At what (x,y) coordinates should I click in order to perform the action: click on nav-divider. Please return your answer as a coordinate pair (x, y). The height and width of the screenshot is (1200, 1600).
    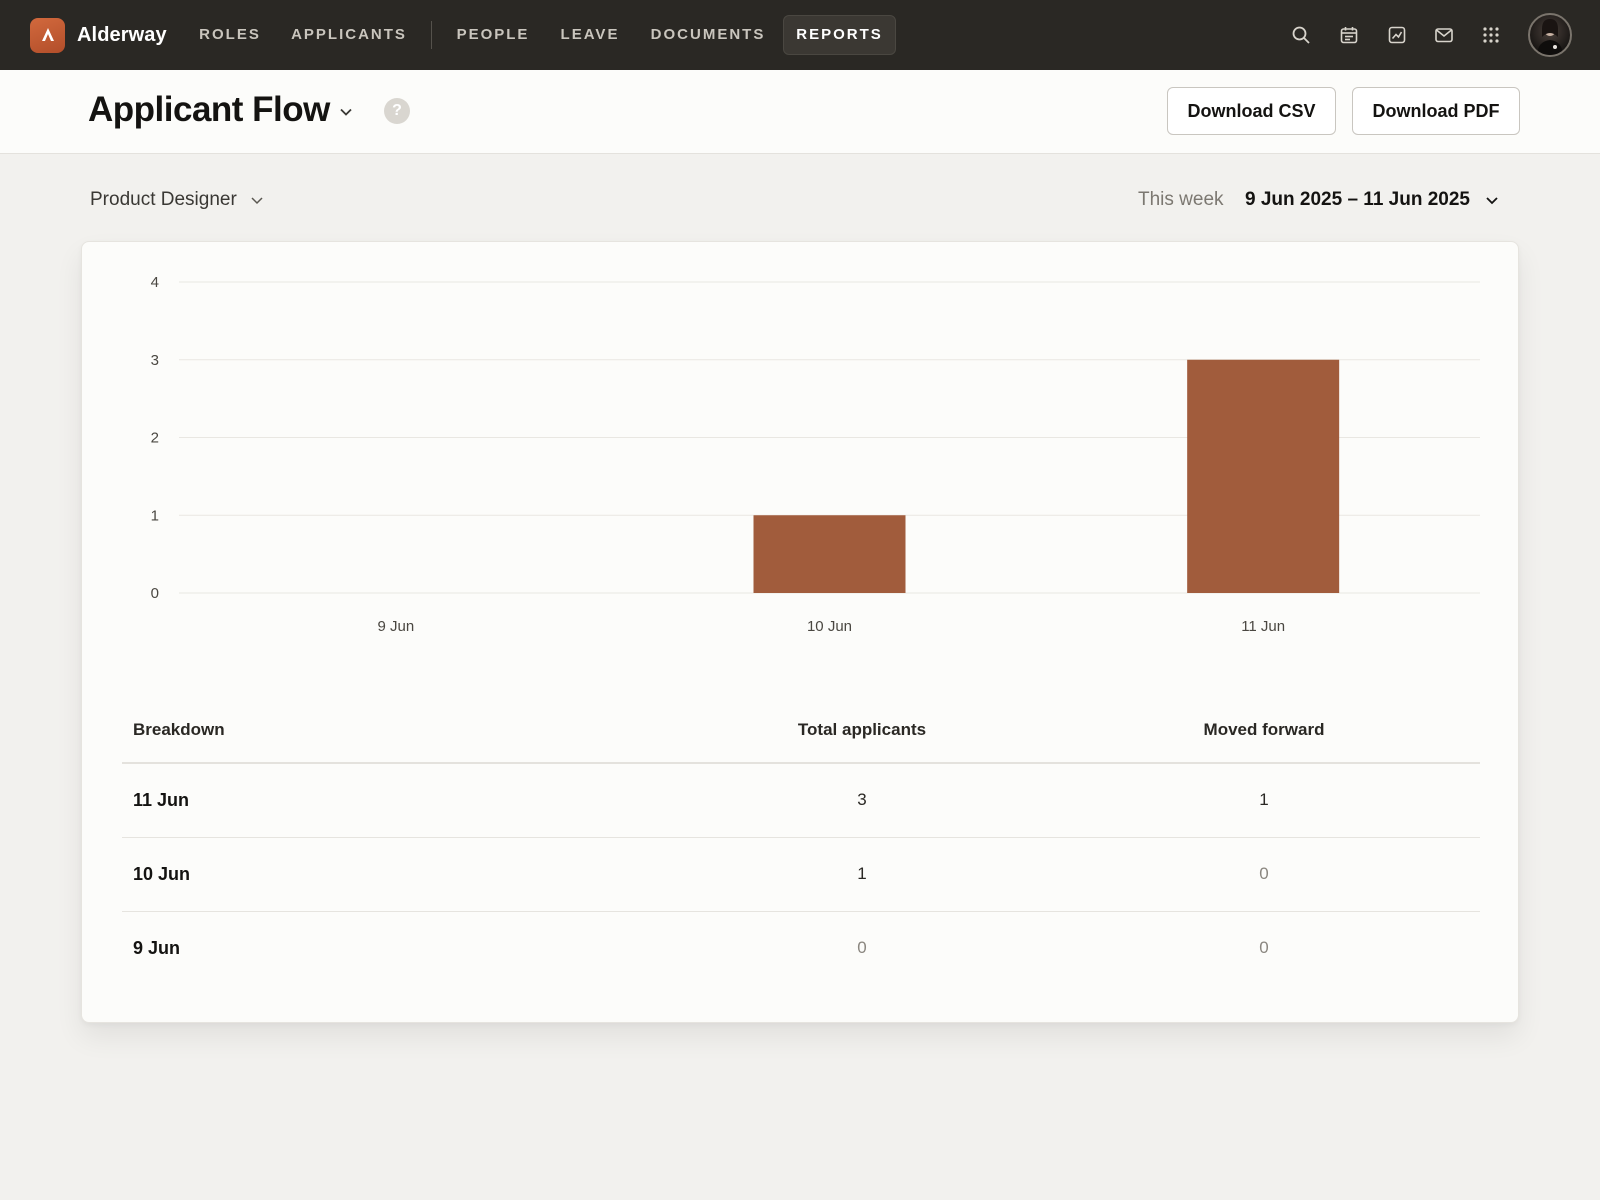
    Looking at the image, I should click on (431, 35).